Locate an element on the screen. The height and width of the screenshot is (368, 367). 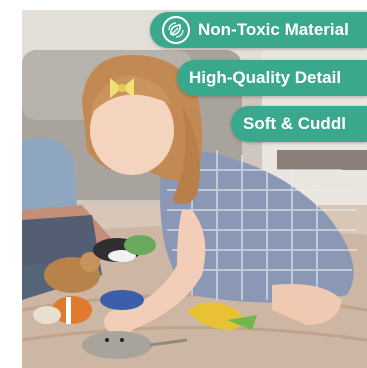
background-shelf is located at coordinates (322, 160).